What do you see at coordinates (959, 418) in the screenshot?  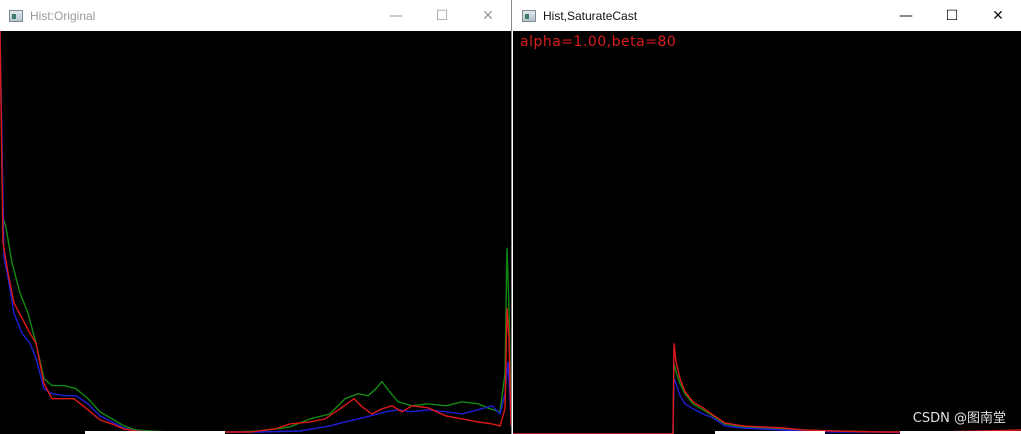 I see `watermark-text: CSDN @图南堂` at bounding box center [959, 418].